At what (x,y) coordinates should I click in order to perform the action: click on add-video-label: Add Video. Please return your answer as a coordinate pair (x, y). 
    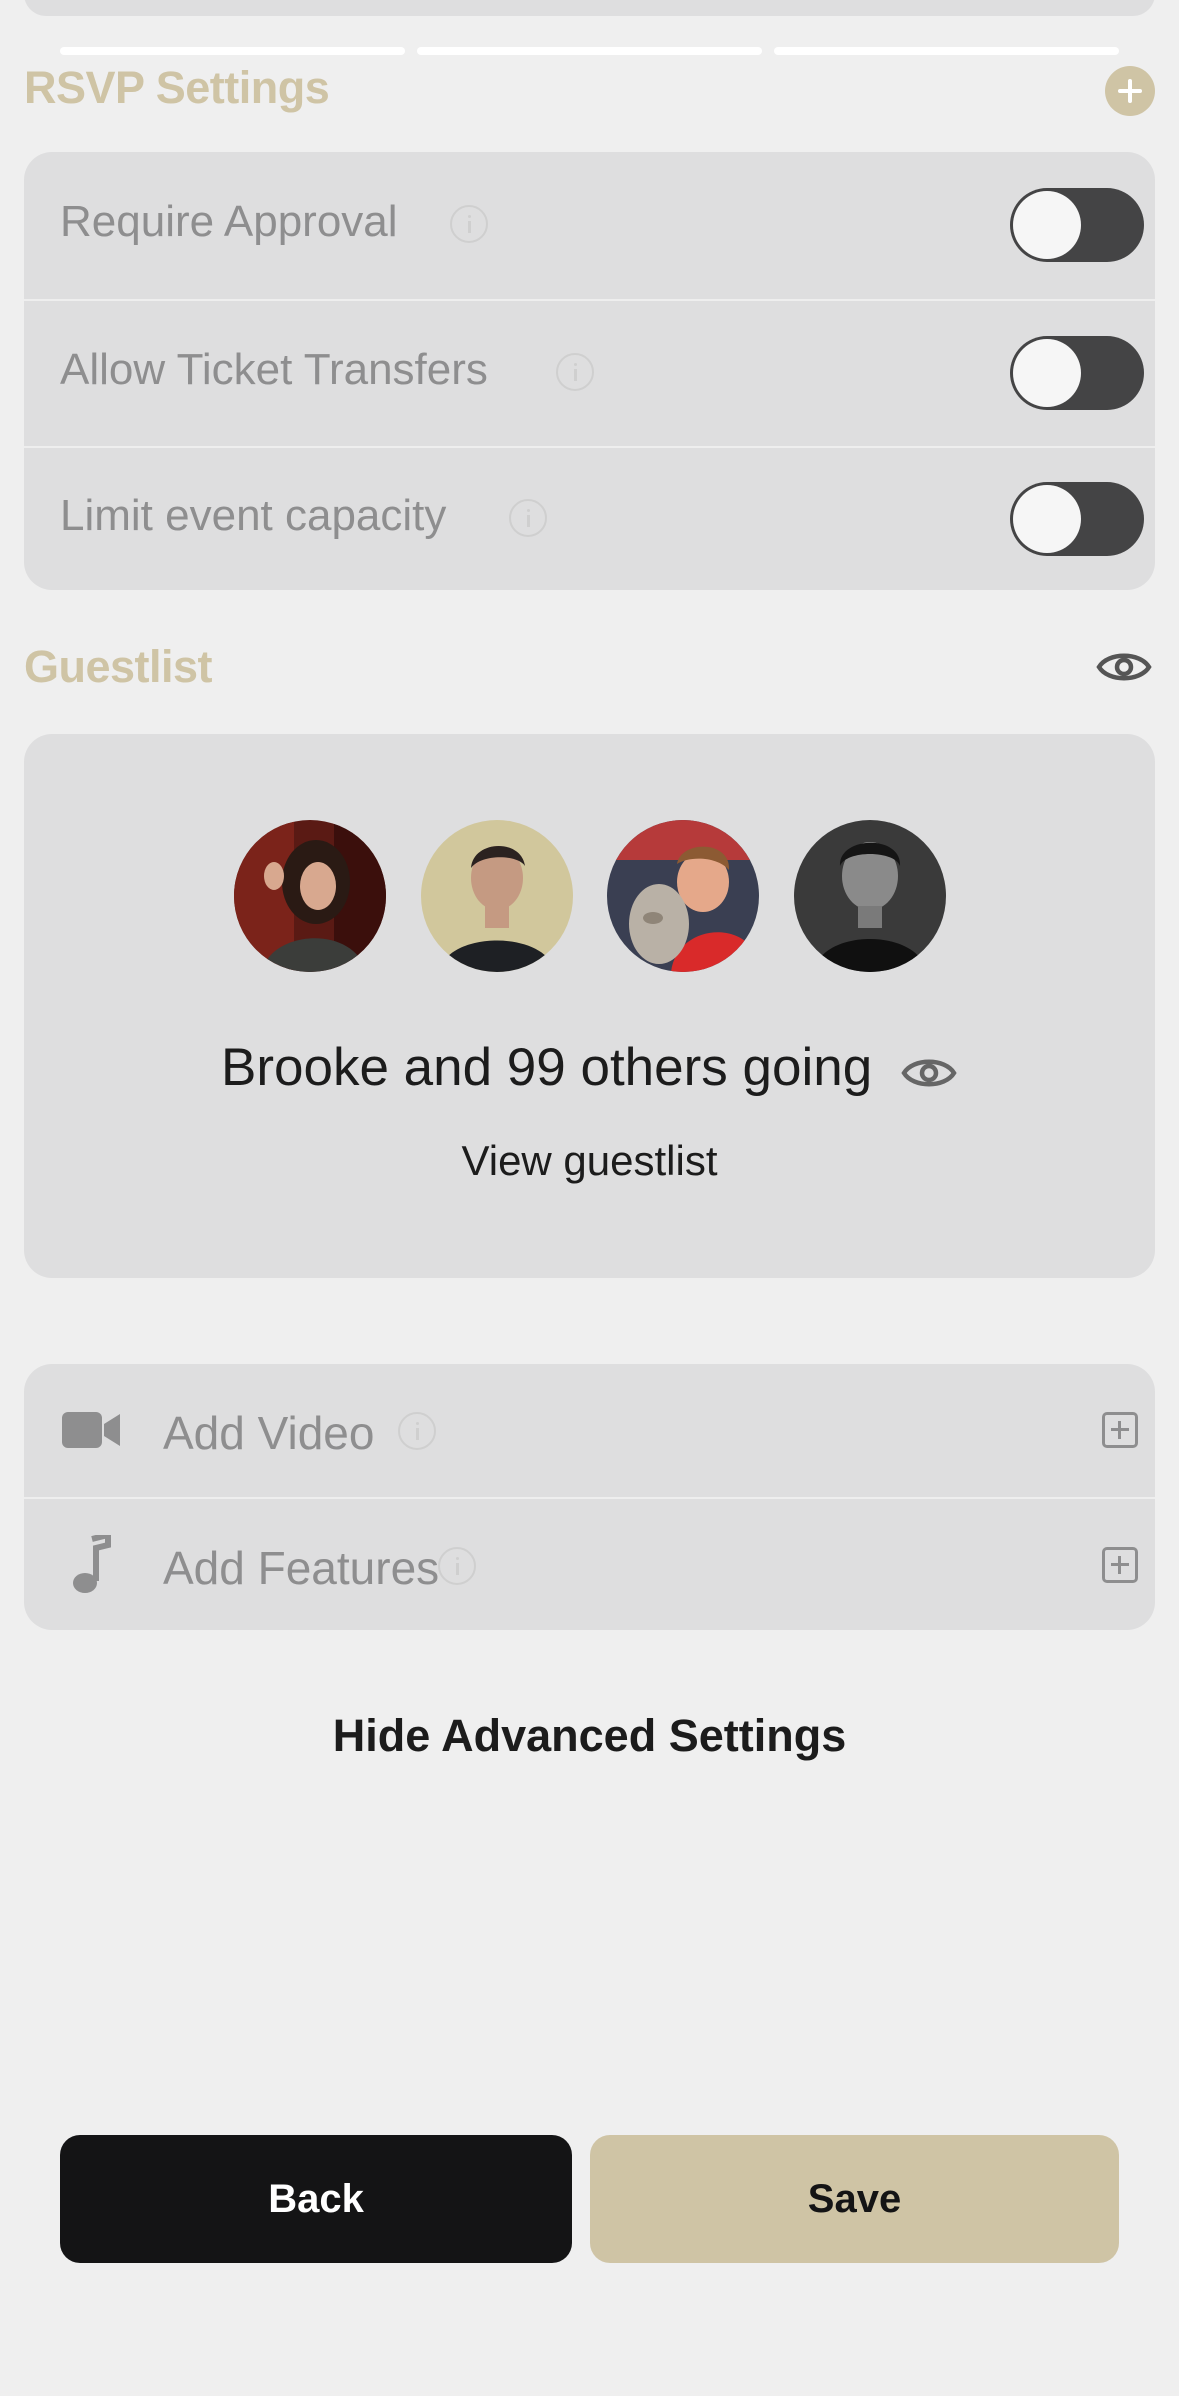
    Looking at the image, I should click on (269, 1433).